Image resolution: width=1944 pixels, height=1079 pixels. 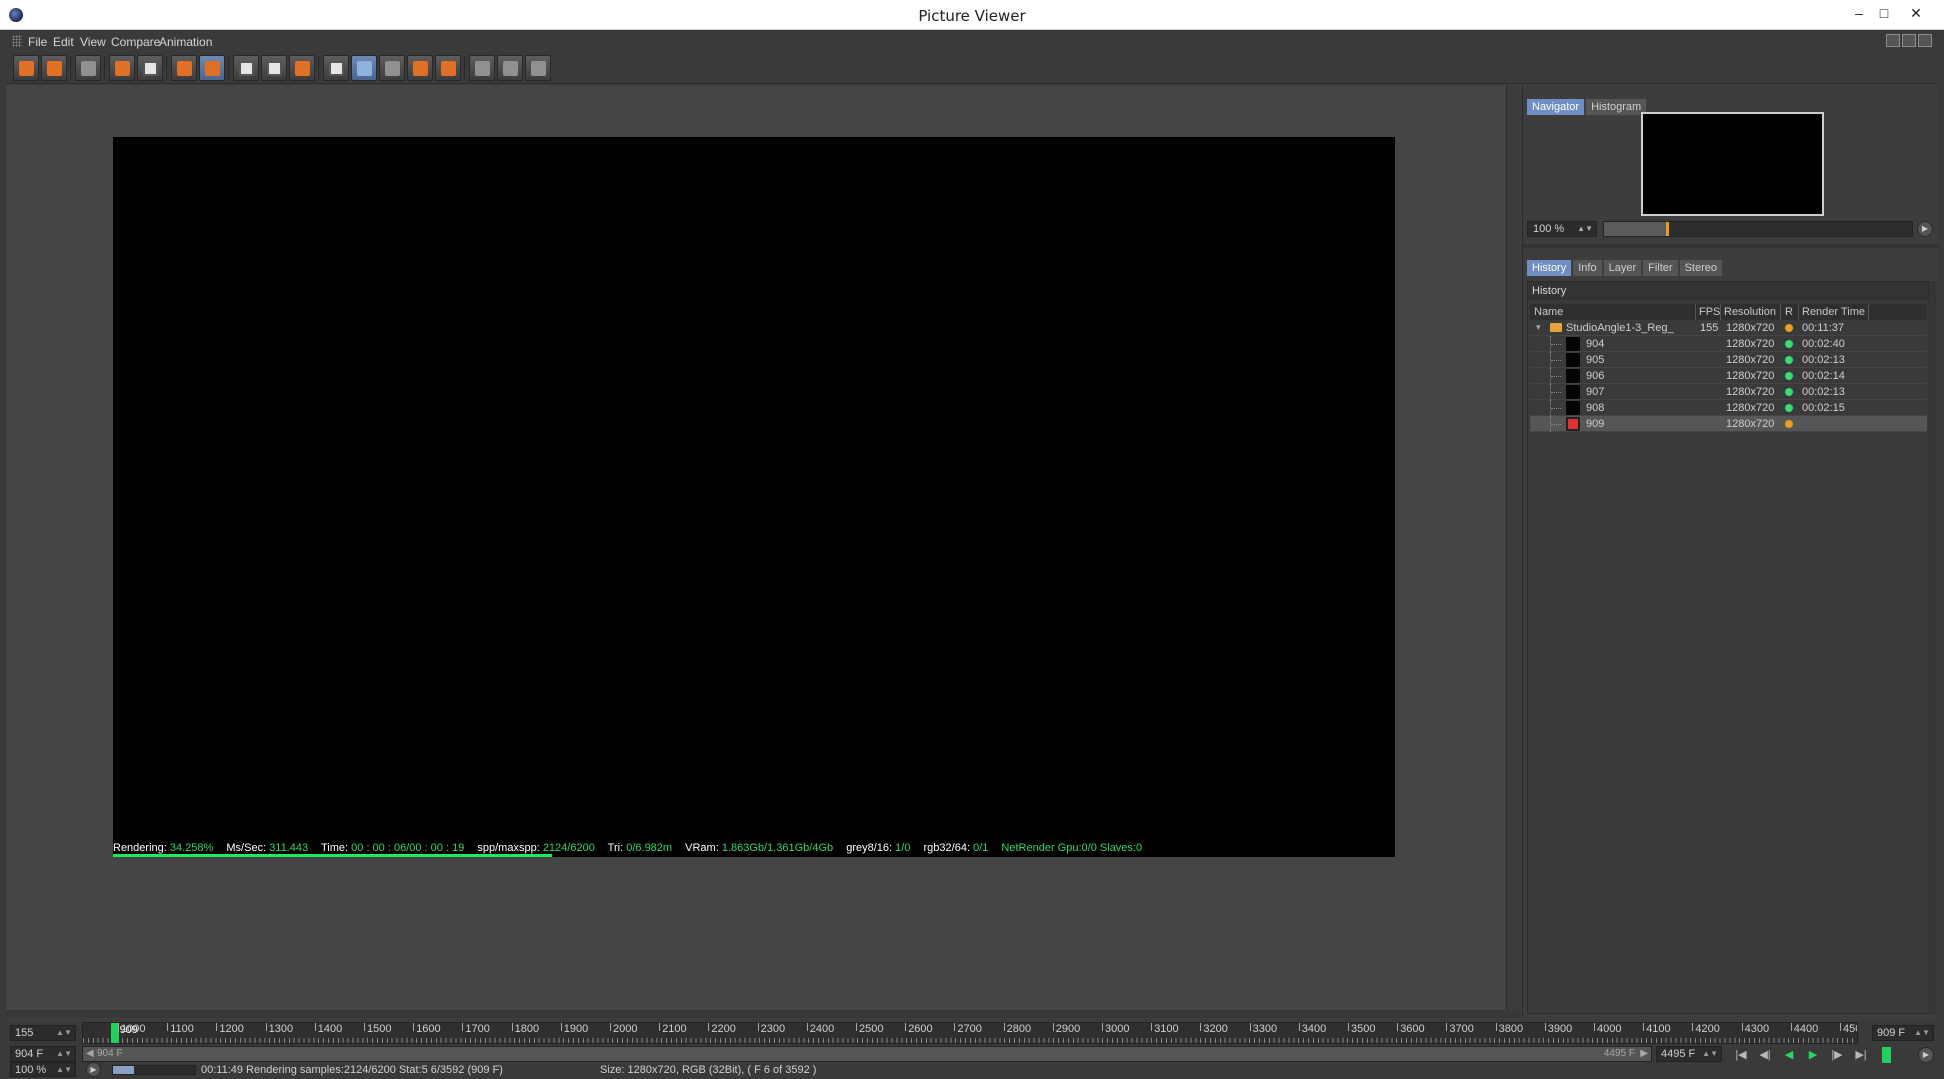 What do you see at coordinates (1837, 1055) in the screenshot?
I see `next-frame-icon: |▶` at bounding box center [1837, 1055].